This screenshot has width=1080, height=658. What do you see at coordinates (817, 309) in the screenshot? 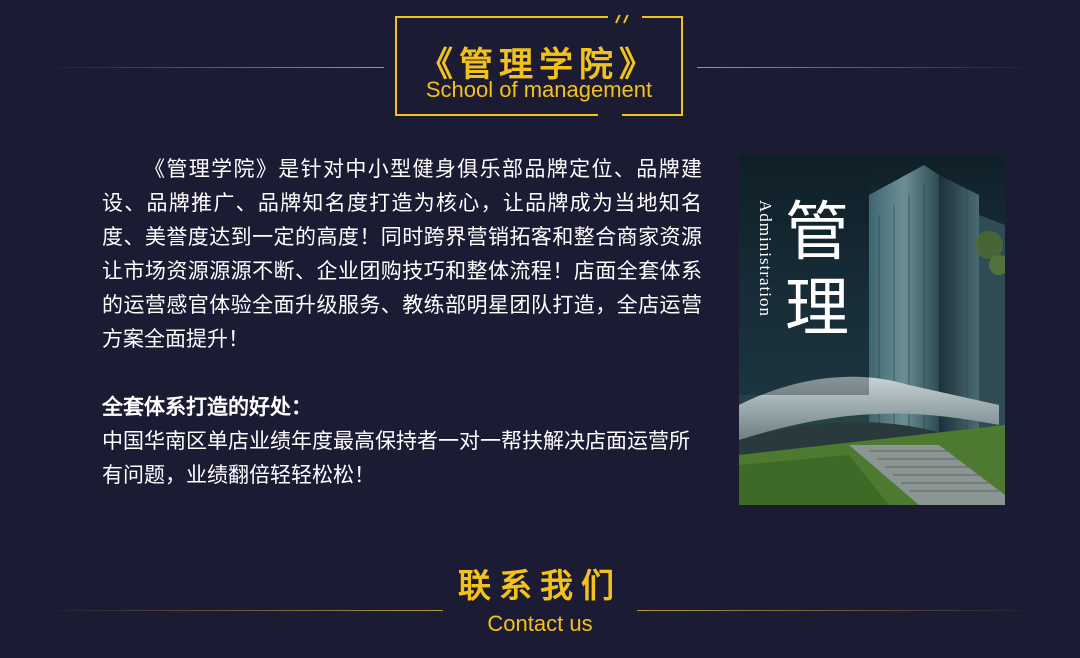
I see `photo-char-2: 理` at bounding box center [817, 309].